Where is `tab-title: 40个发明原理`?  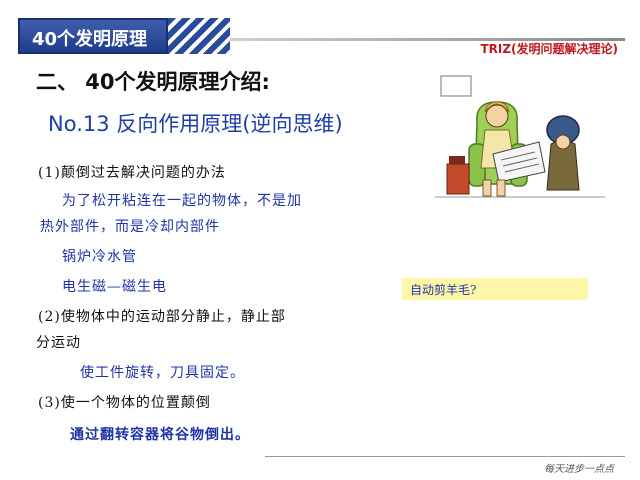 tab-title: 40个发明原理 is located at coordinates (90, 39).